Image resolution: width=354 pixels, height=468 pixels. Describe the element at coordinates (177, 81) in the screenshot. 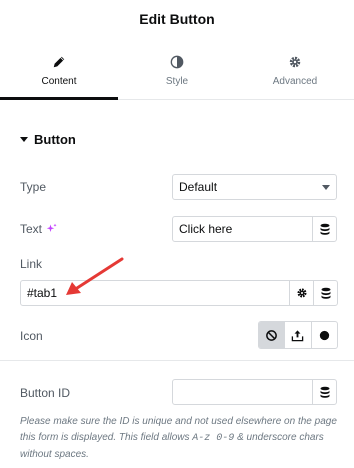

I see `tab-style-label: Style` at that location.